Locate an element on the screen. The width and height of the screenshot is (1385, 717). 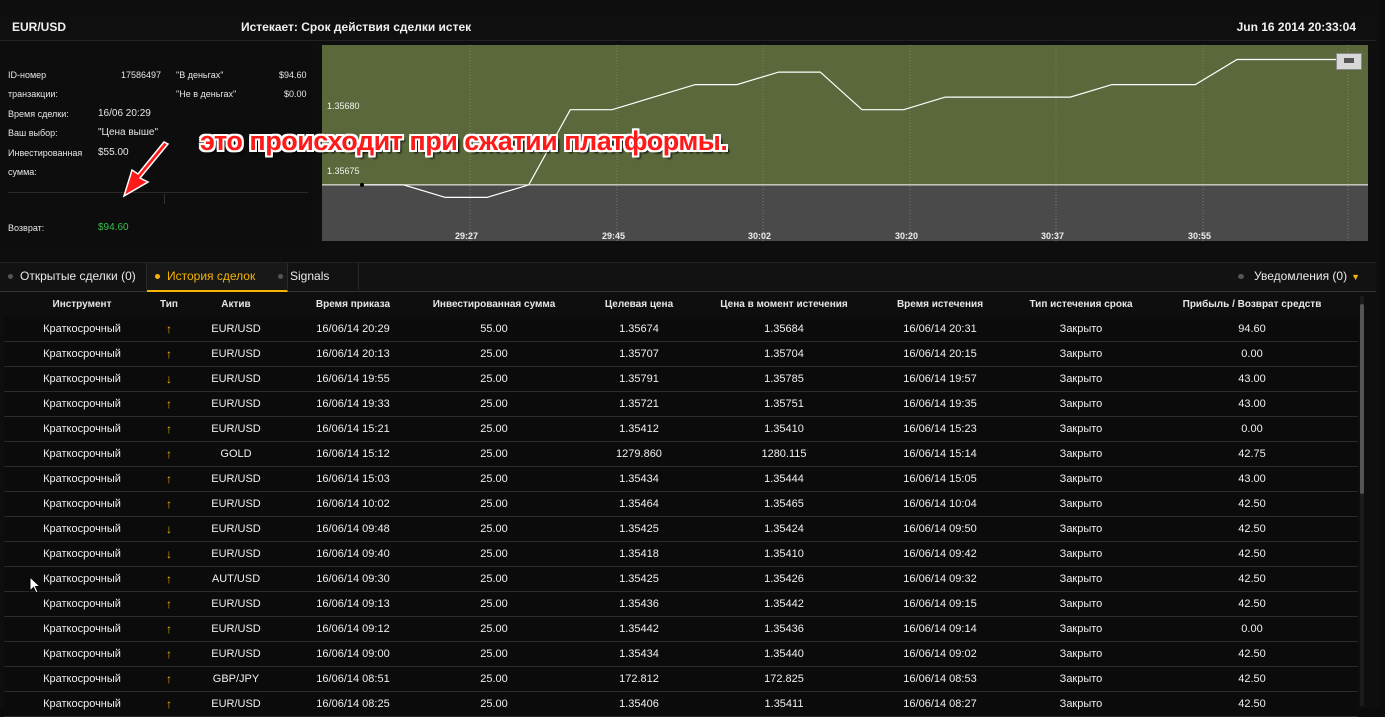
tab-open-trades: Открытые сделки (0) is located at coordinates (73, 276).